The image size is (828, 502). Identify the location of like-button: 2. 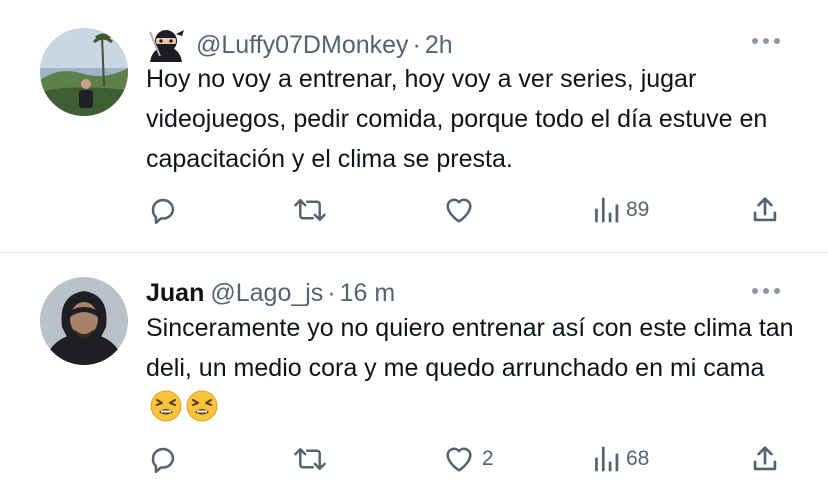
(468, 459).